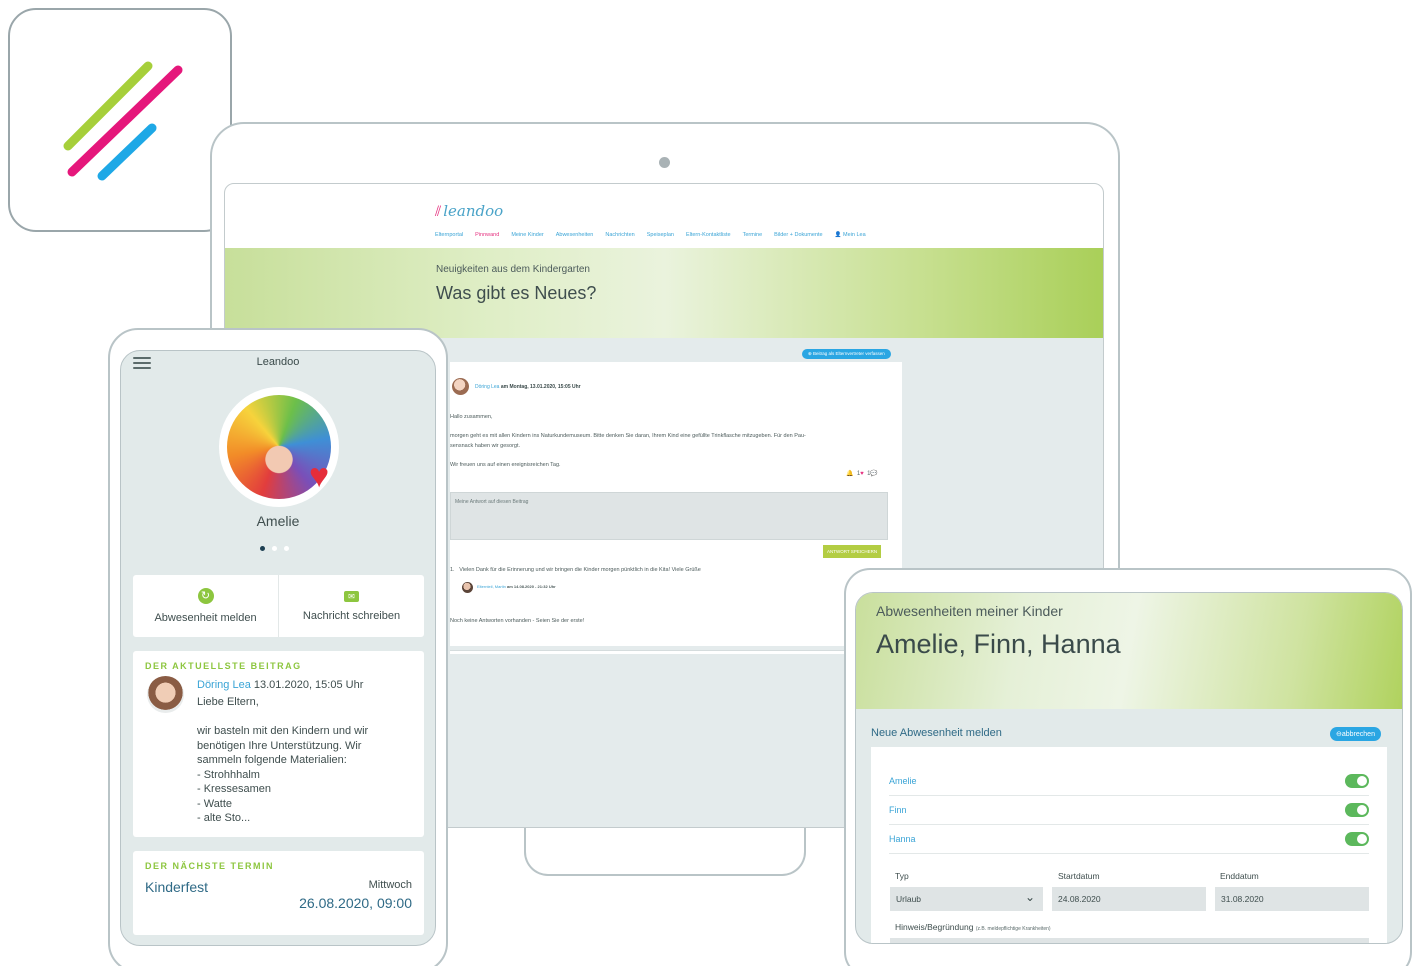 The image size is (1418, 966). Describe the element at coordinates (850, 235) in the screenshot. I see `nav-item-account: 👤 Mein Lea` at that location.